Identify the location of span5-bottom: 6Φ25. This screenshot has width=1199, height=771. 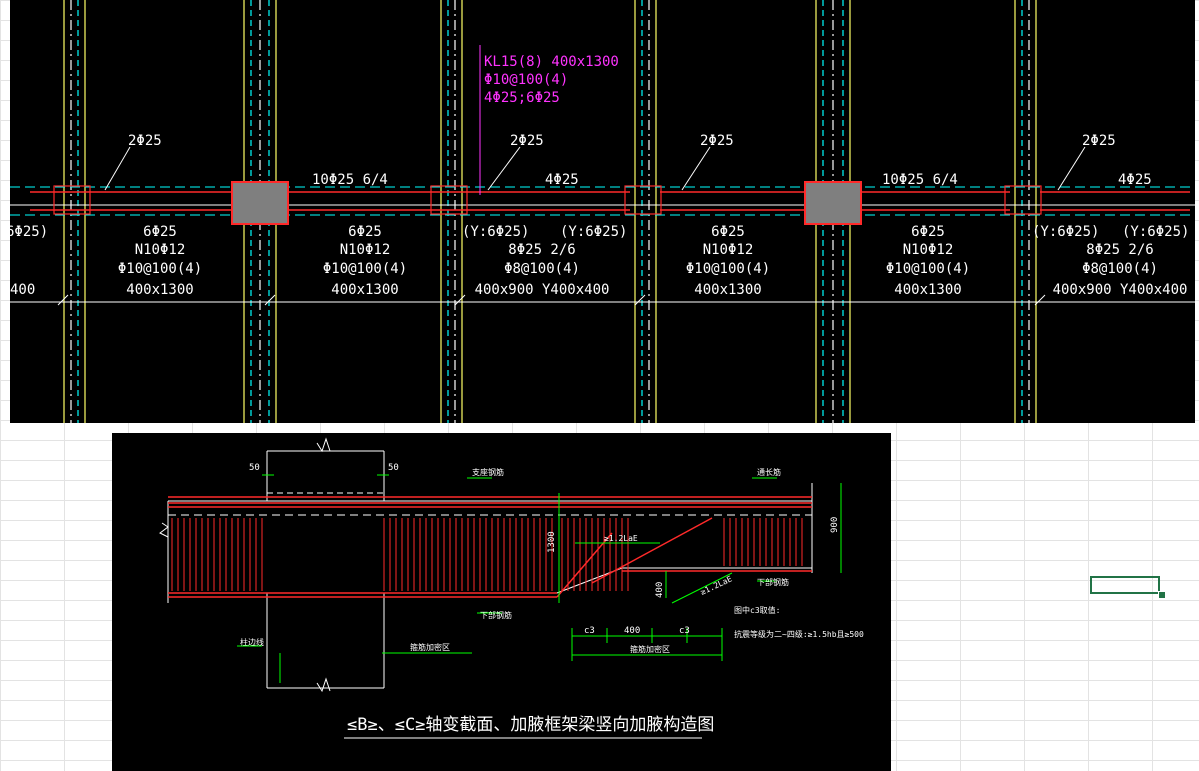
(928, 232).